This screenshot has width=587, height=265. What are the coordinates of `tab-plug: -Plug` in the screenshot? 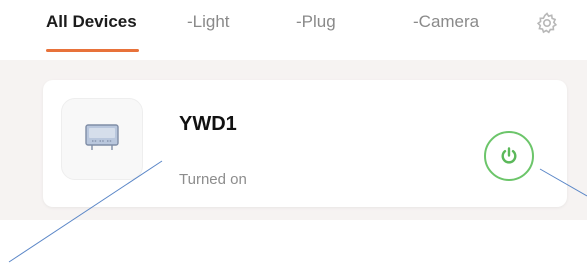 It's located at (316, 22).